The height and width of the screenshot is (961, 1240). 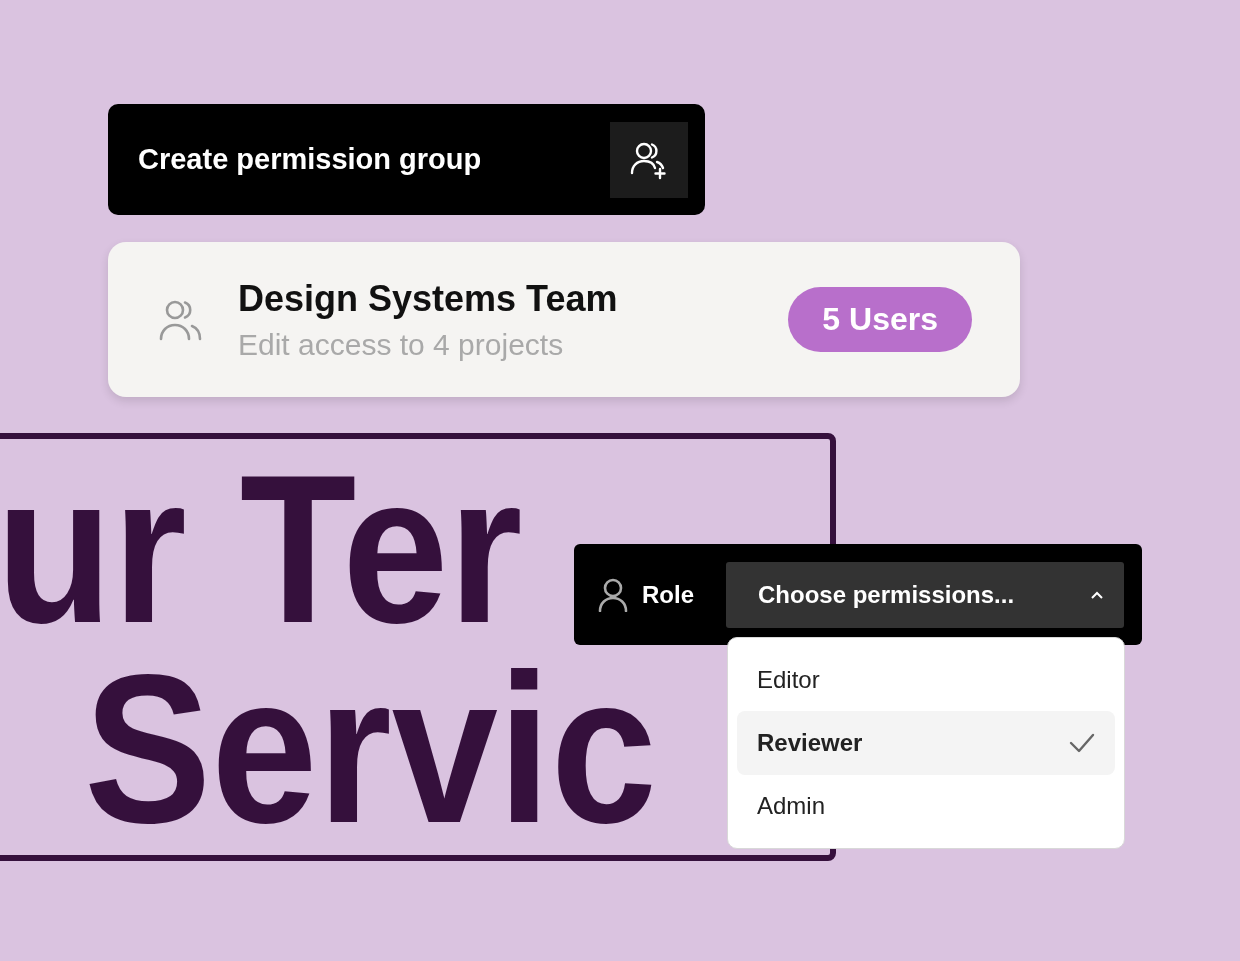 I want to click on user-count-badge: 5 Users, so click(x=880, y=319).